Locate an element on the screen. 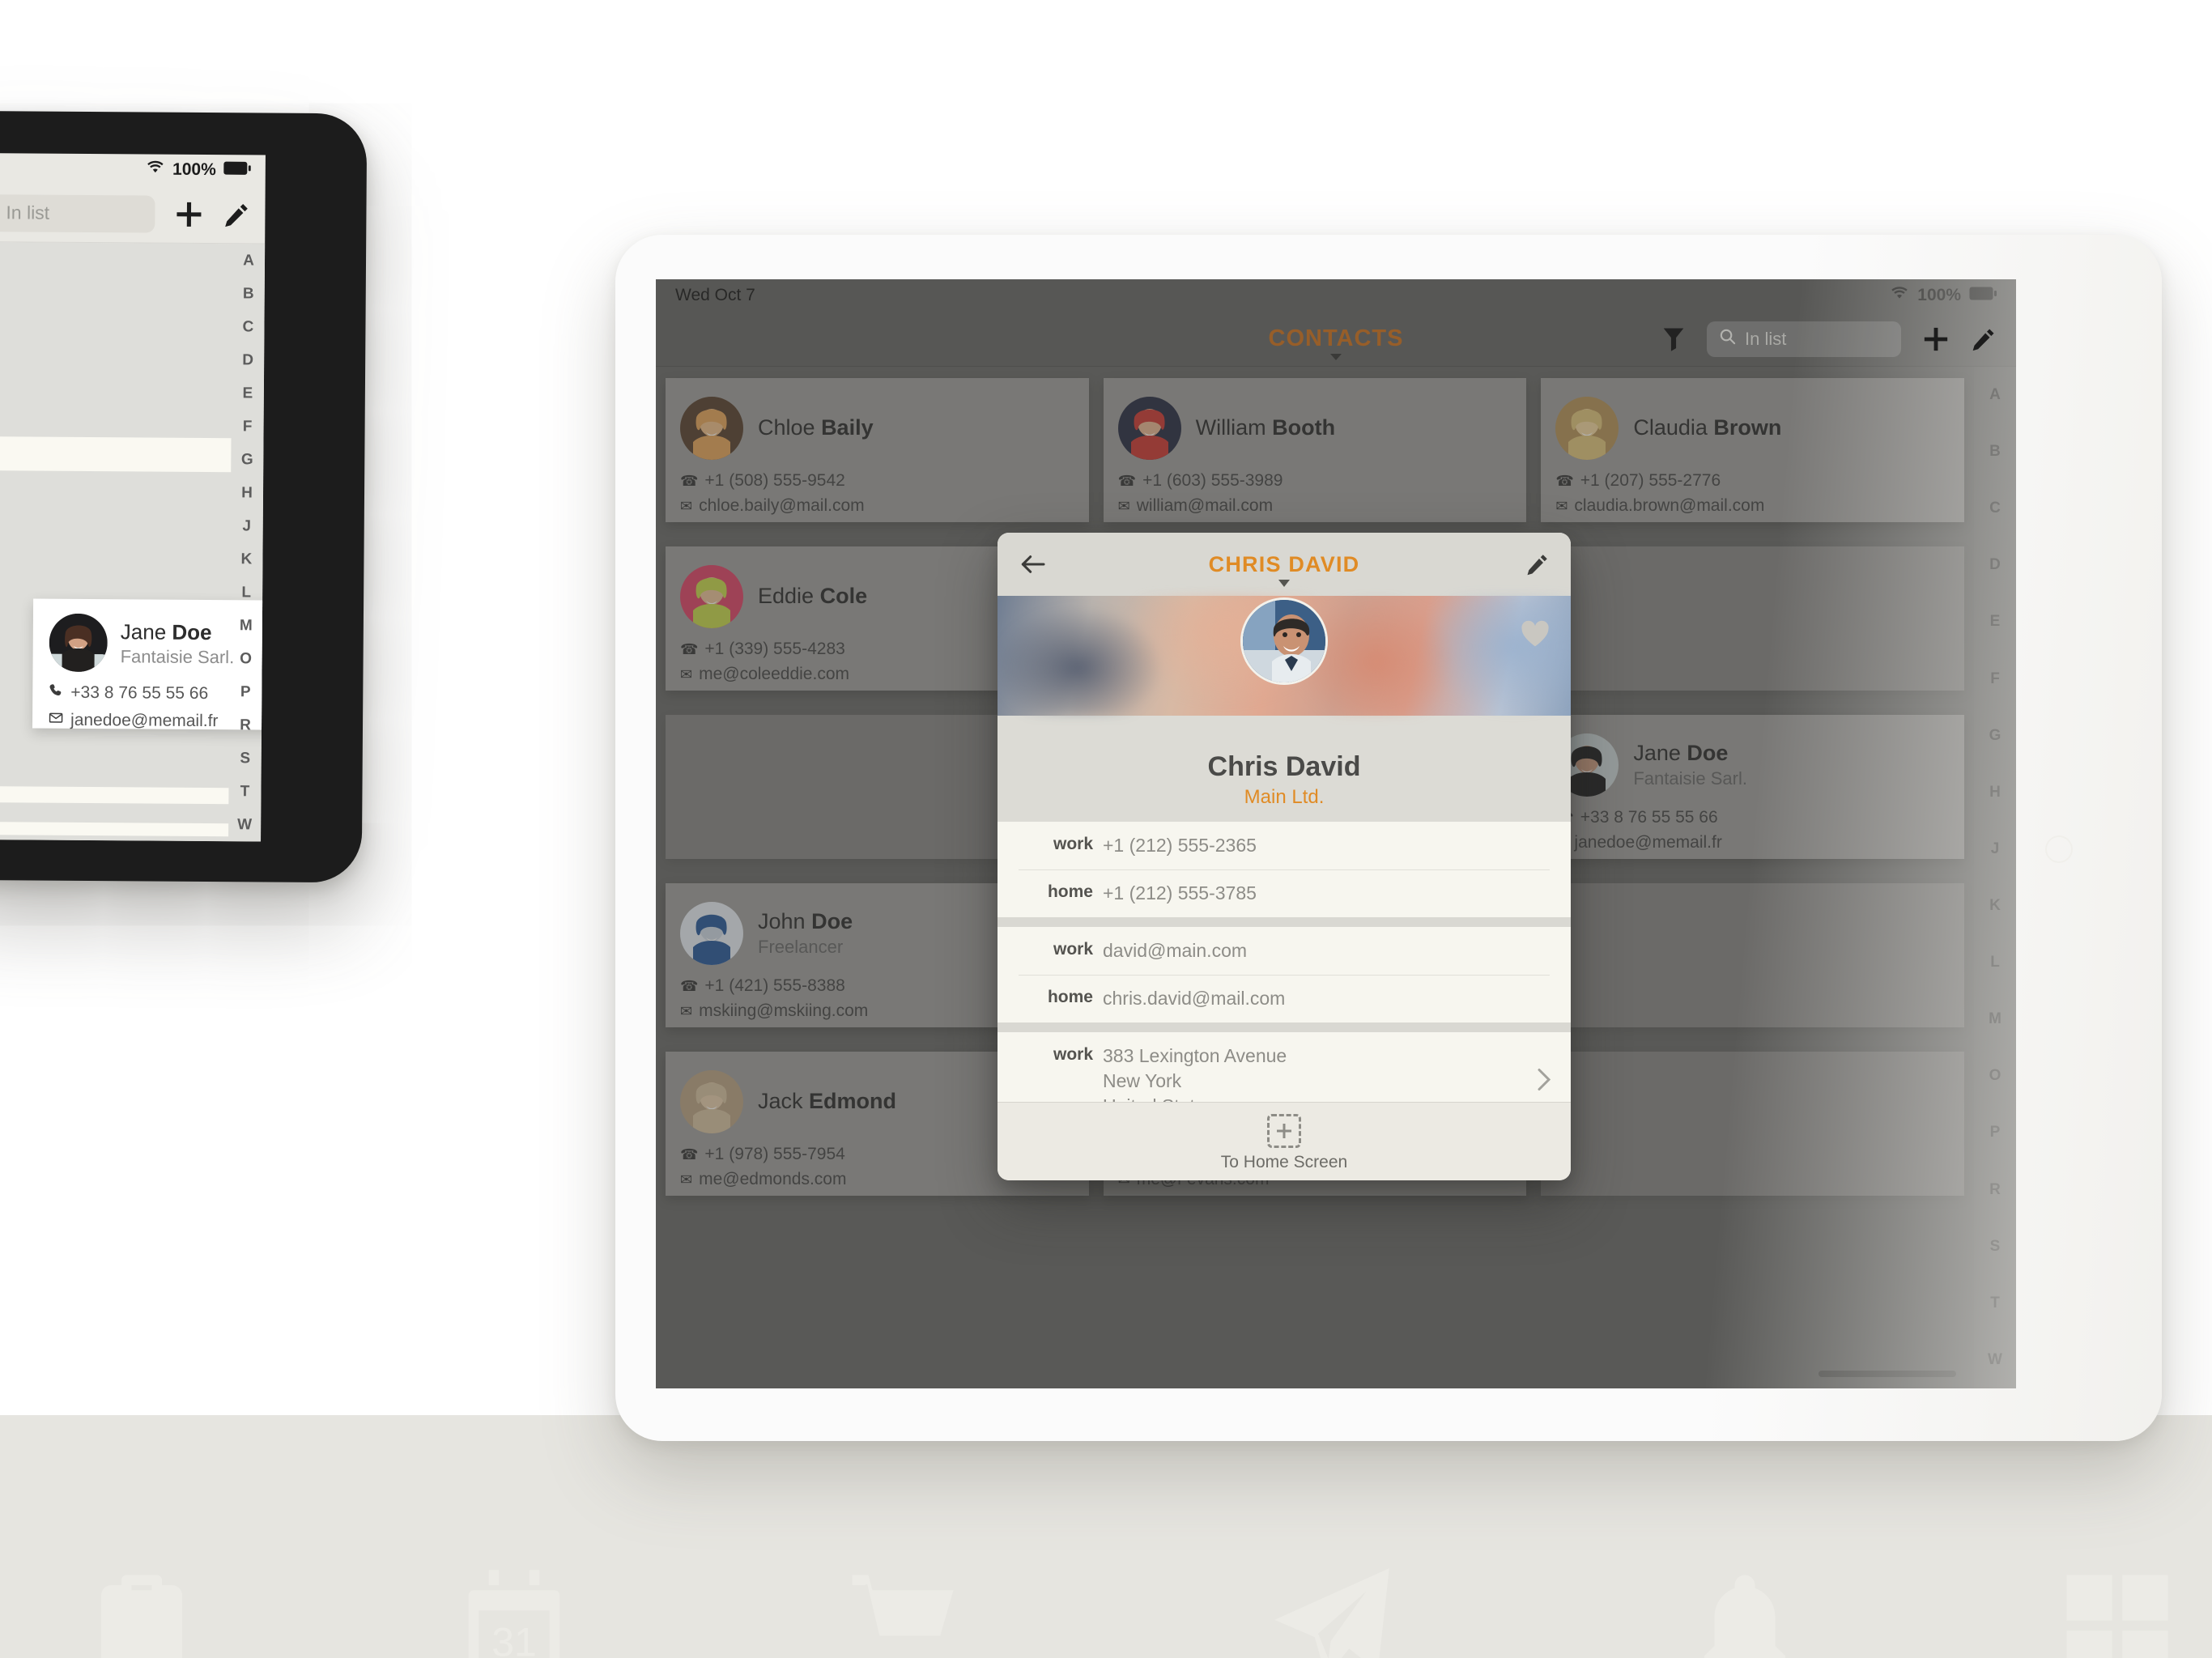 This screenshot has height=1658, width=2212. contact-last-name: Cole is located at coordinates (844, 596).